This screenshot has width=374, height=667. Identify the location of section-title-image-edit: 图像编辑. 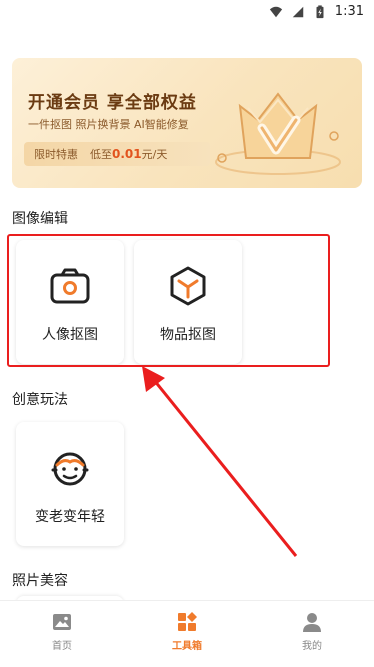
(40, 219).